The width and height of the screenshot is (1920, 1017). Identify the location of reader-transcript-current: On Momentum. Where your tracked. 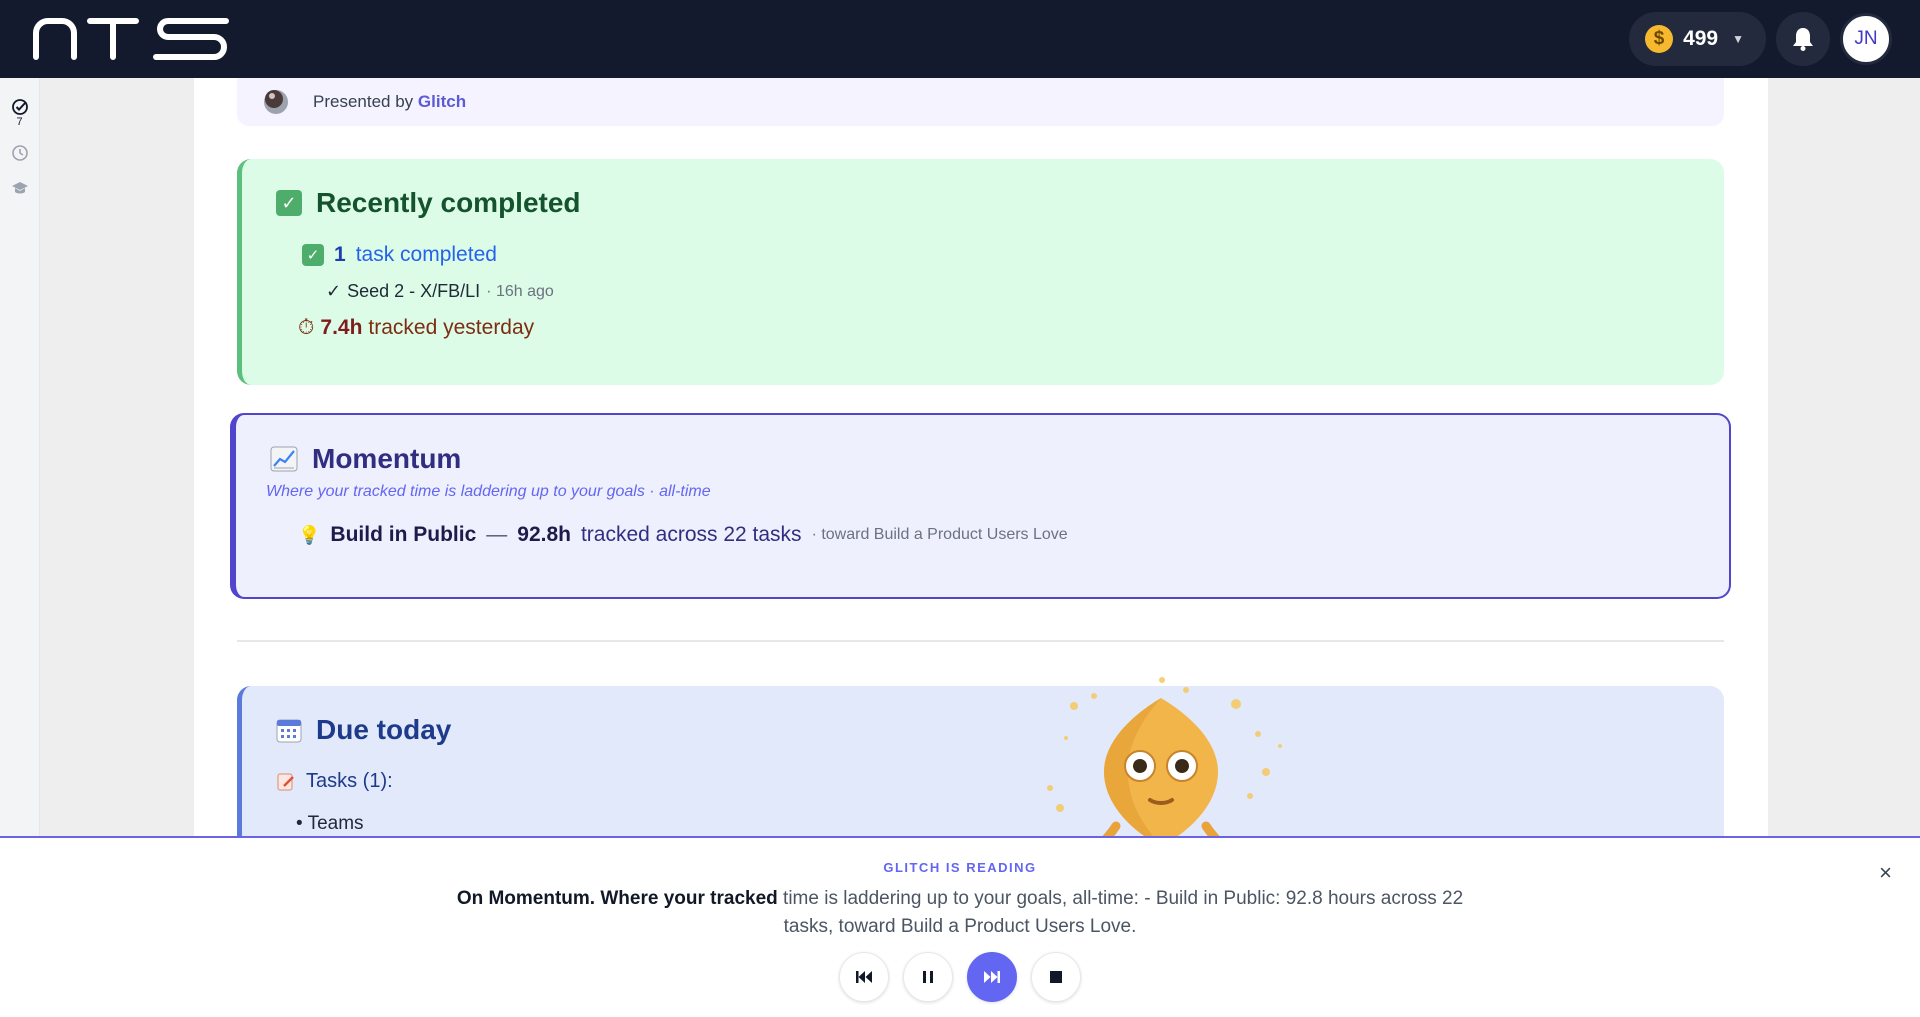
(617, 898).